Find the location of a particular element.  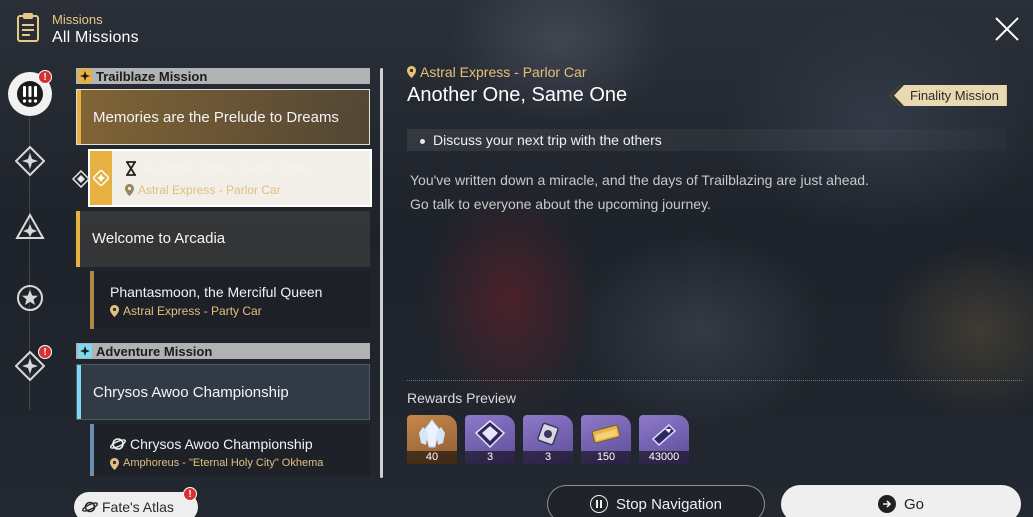

stop-navigation-label: Stop Navigation is located at coordinates (669, 504).